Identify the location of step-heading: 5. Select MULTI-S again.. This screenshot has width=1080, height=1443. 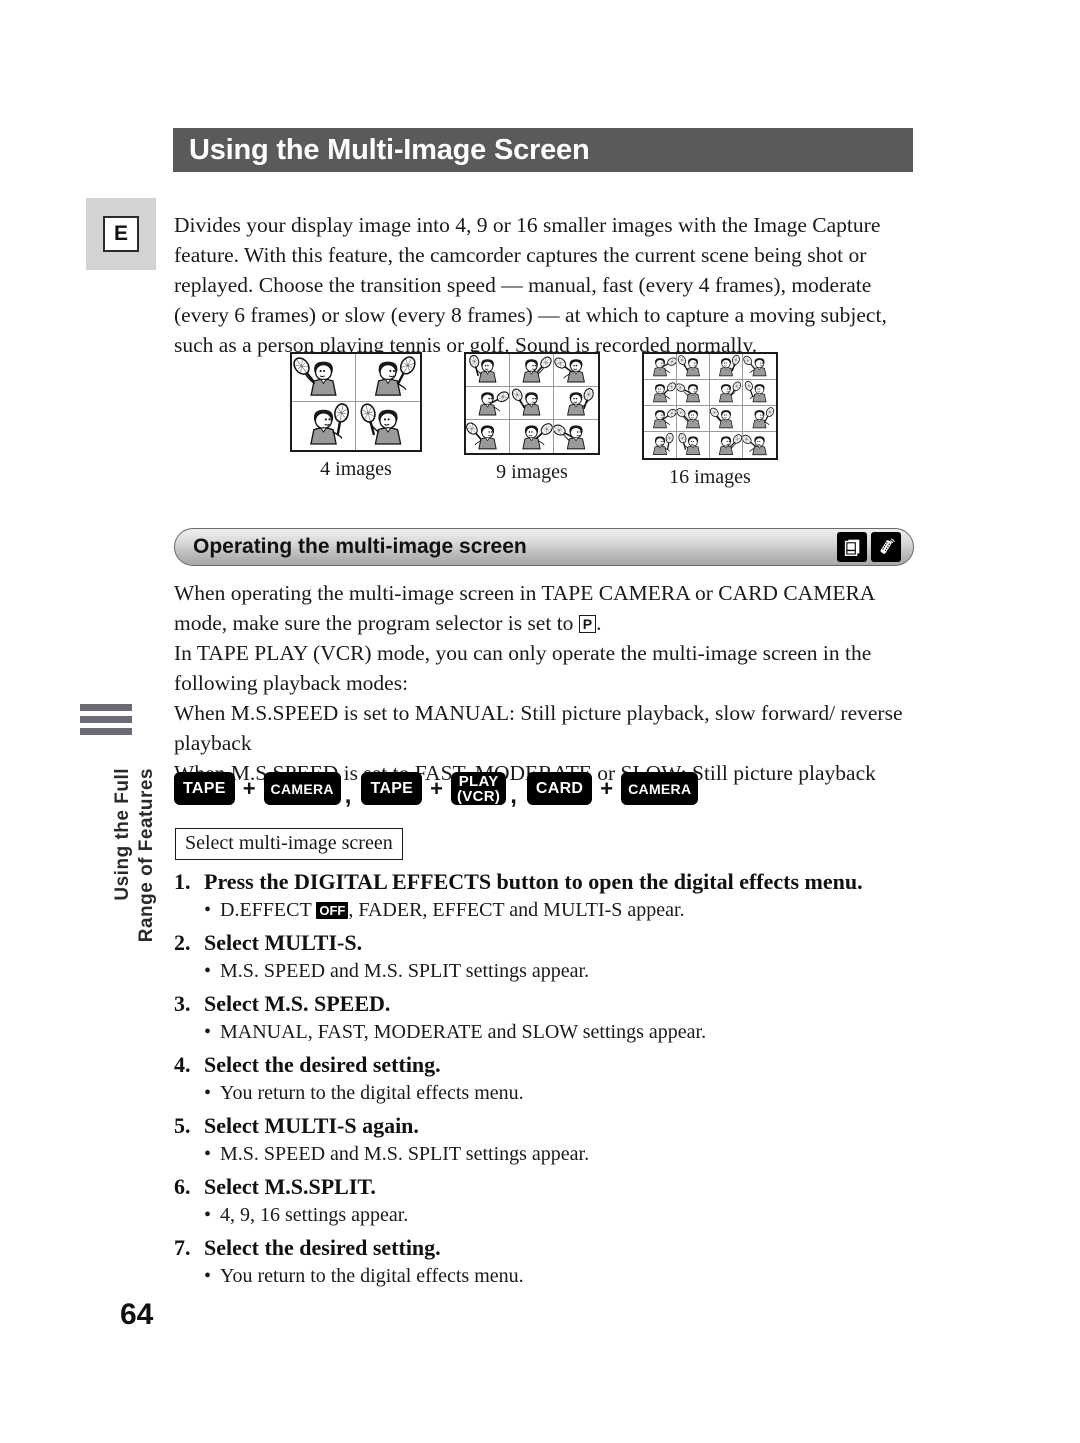
(548, 1126).